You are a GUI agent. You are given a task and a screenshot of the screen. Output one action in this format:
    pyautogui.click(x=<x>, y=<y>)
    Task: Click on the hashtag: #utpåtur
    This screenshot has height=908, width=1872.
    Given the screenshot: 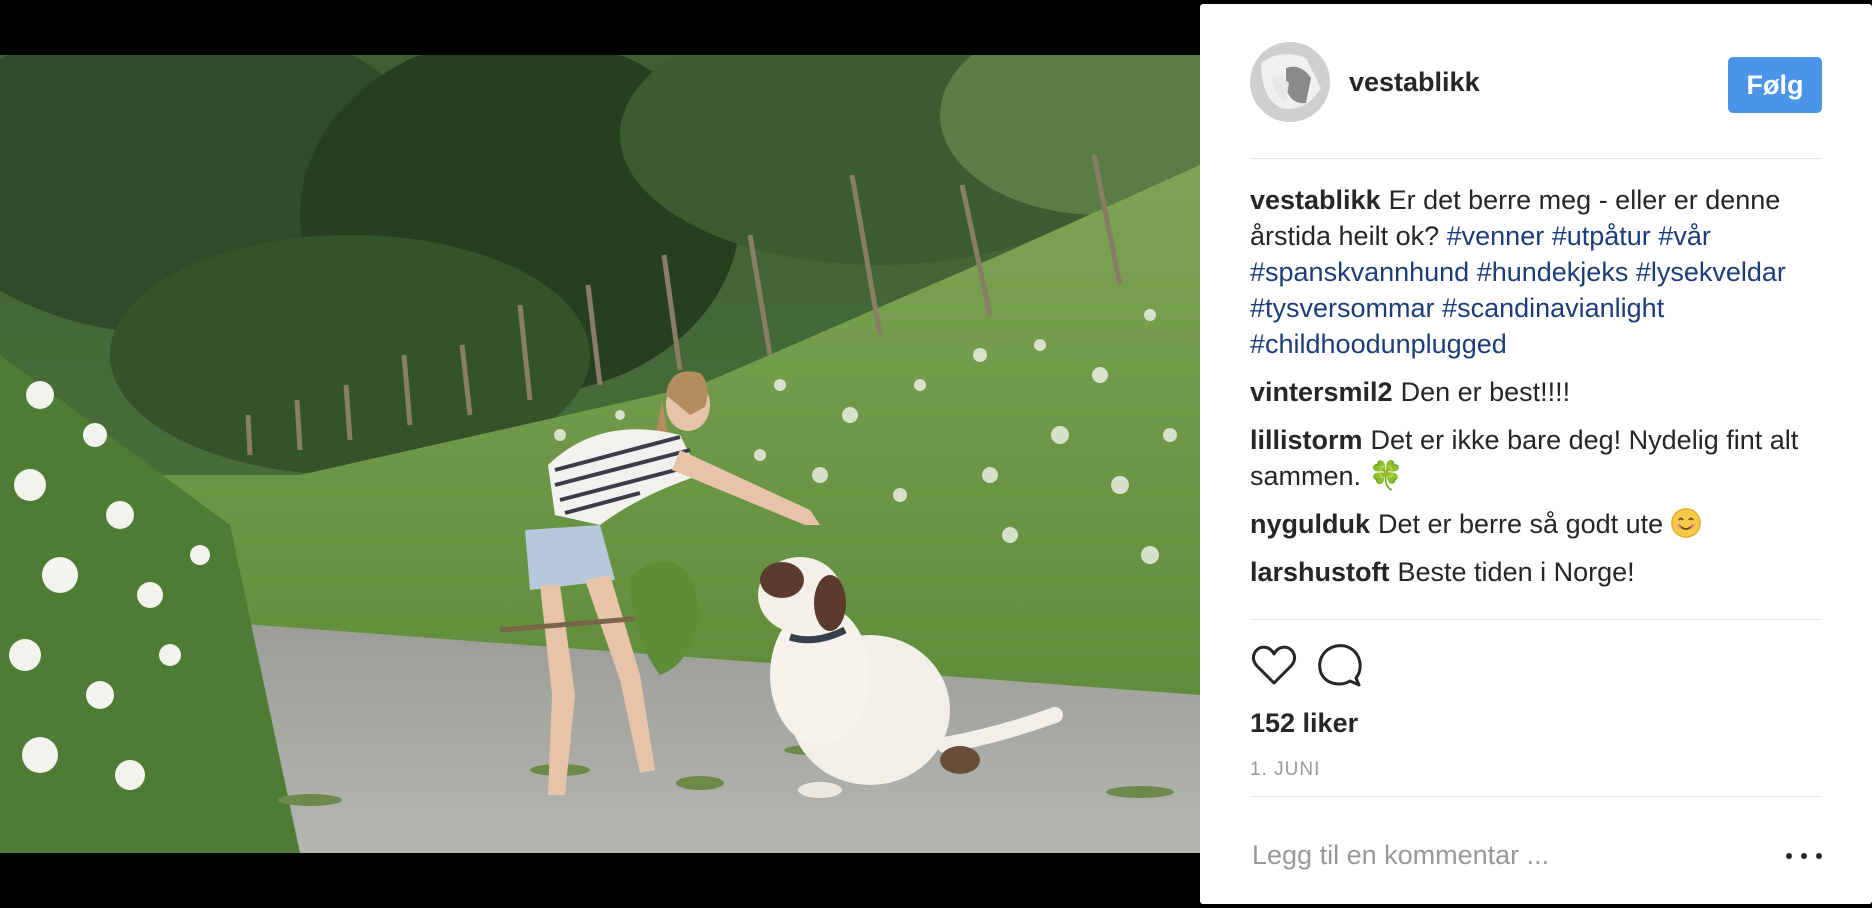 What is the action you would take?
    pyautogui.click(x=1601, y=236)
    